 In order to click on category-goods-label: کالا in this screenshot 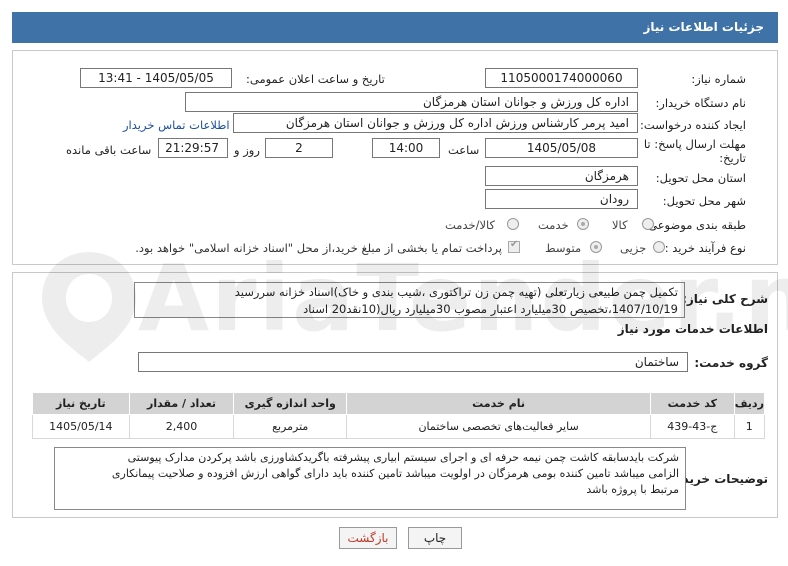, I will do `click(620, 225)`.